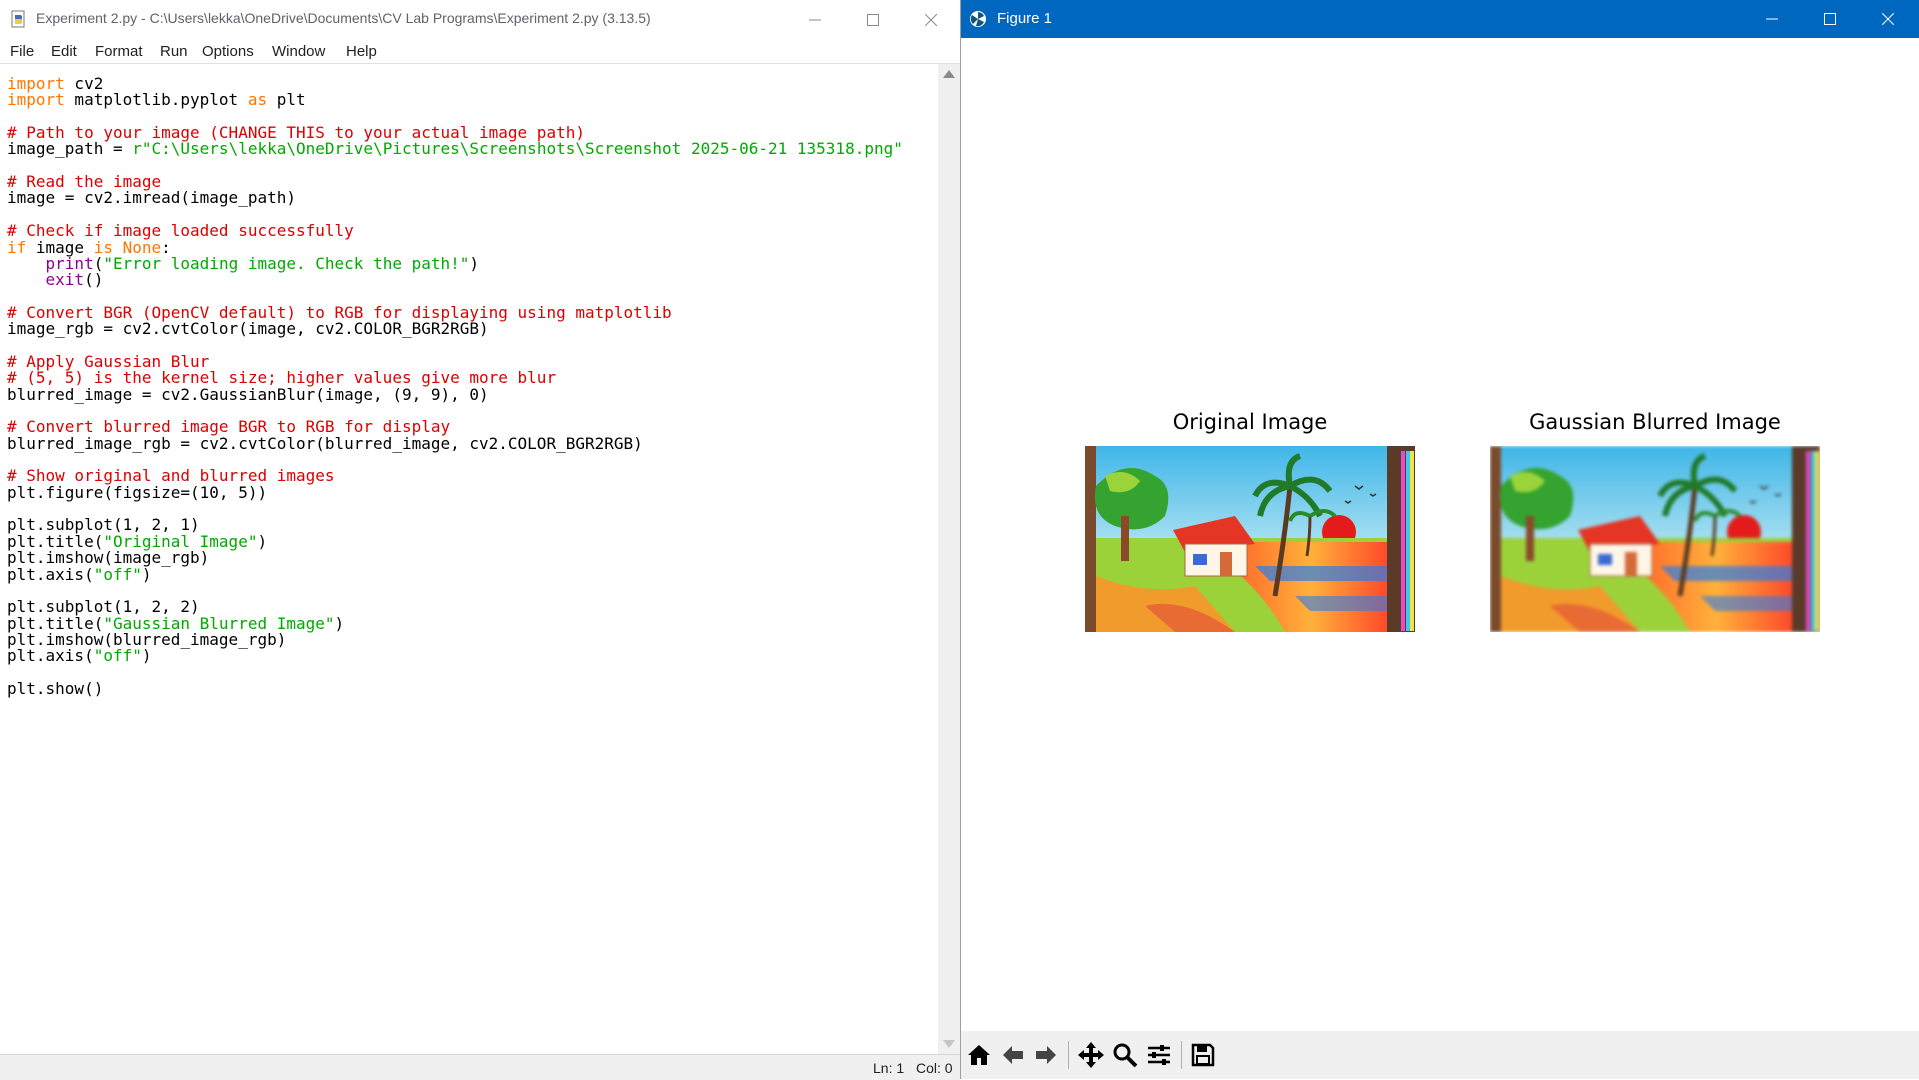 The image size is (1919, 1080). Describe the element at coordinates (361, 51) in the screenshot. I see `menu-help: Help` at that location.